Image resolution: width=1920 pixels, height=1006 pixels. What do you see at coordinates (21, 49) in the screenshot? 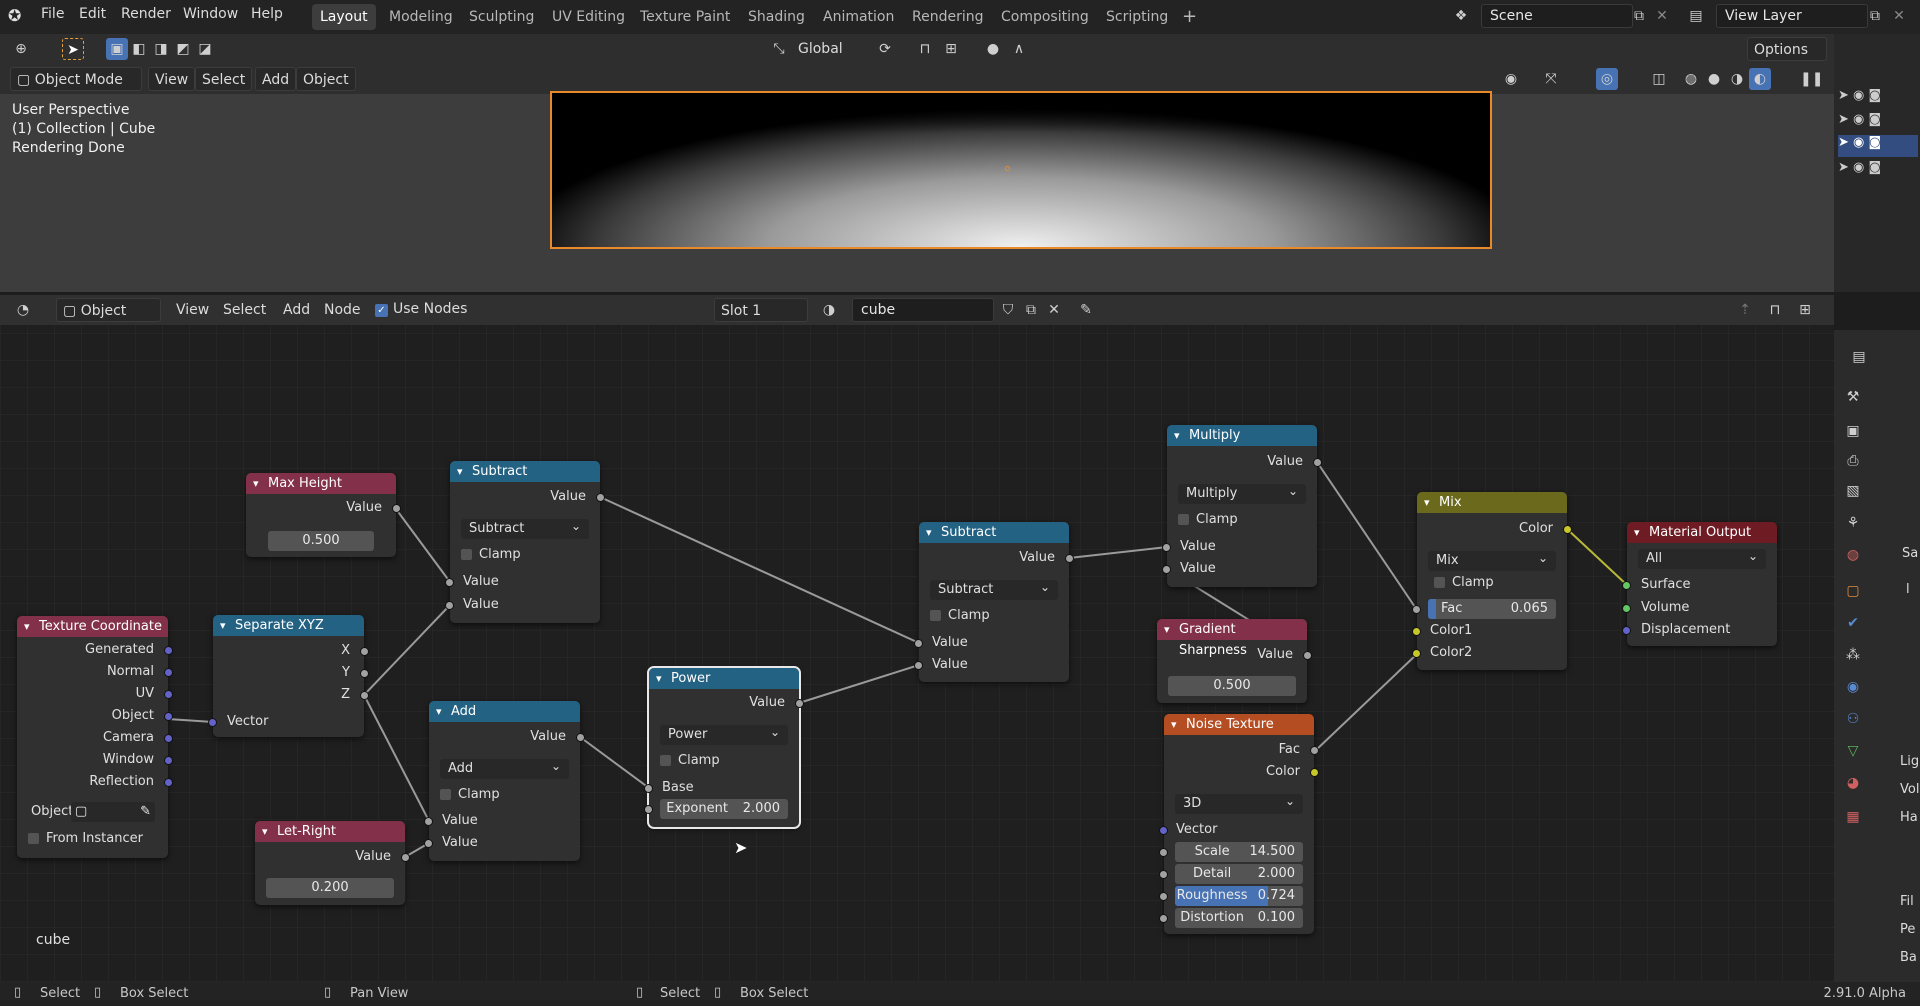
I see `editor-type-icon: ⊕` at bounding box center [21, 49].